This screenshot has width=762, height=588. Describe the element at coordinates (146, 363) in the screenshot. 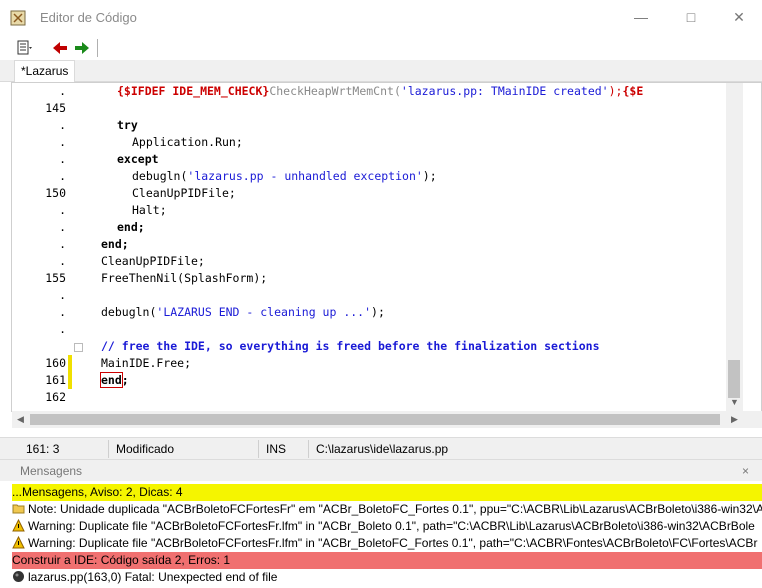

I see `code-line: MainIDE.Free;` at that location.